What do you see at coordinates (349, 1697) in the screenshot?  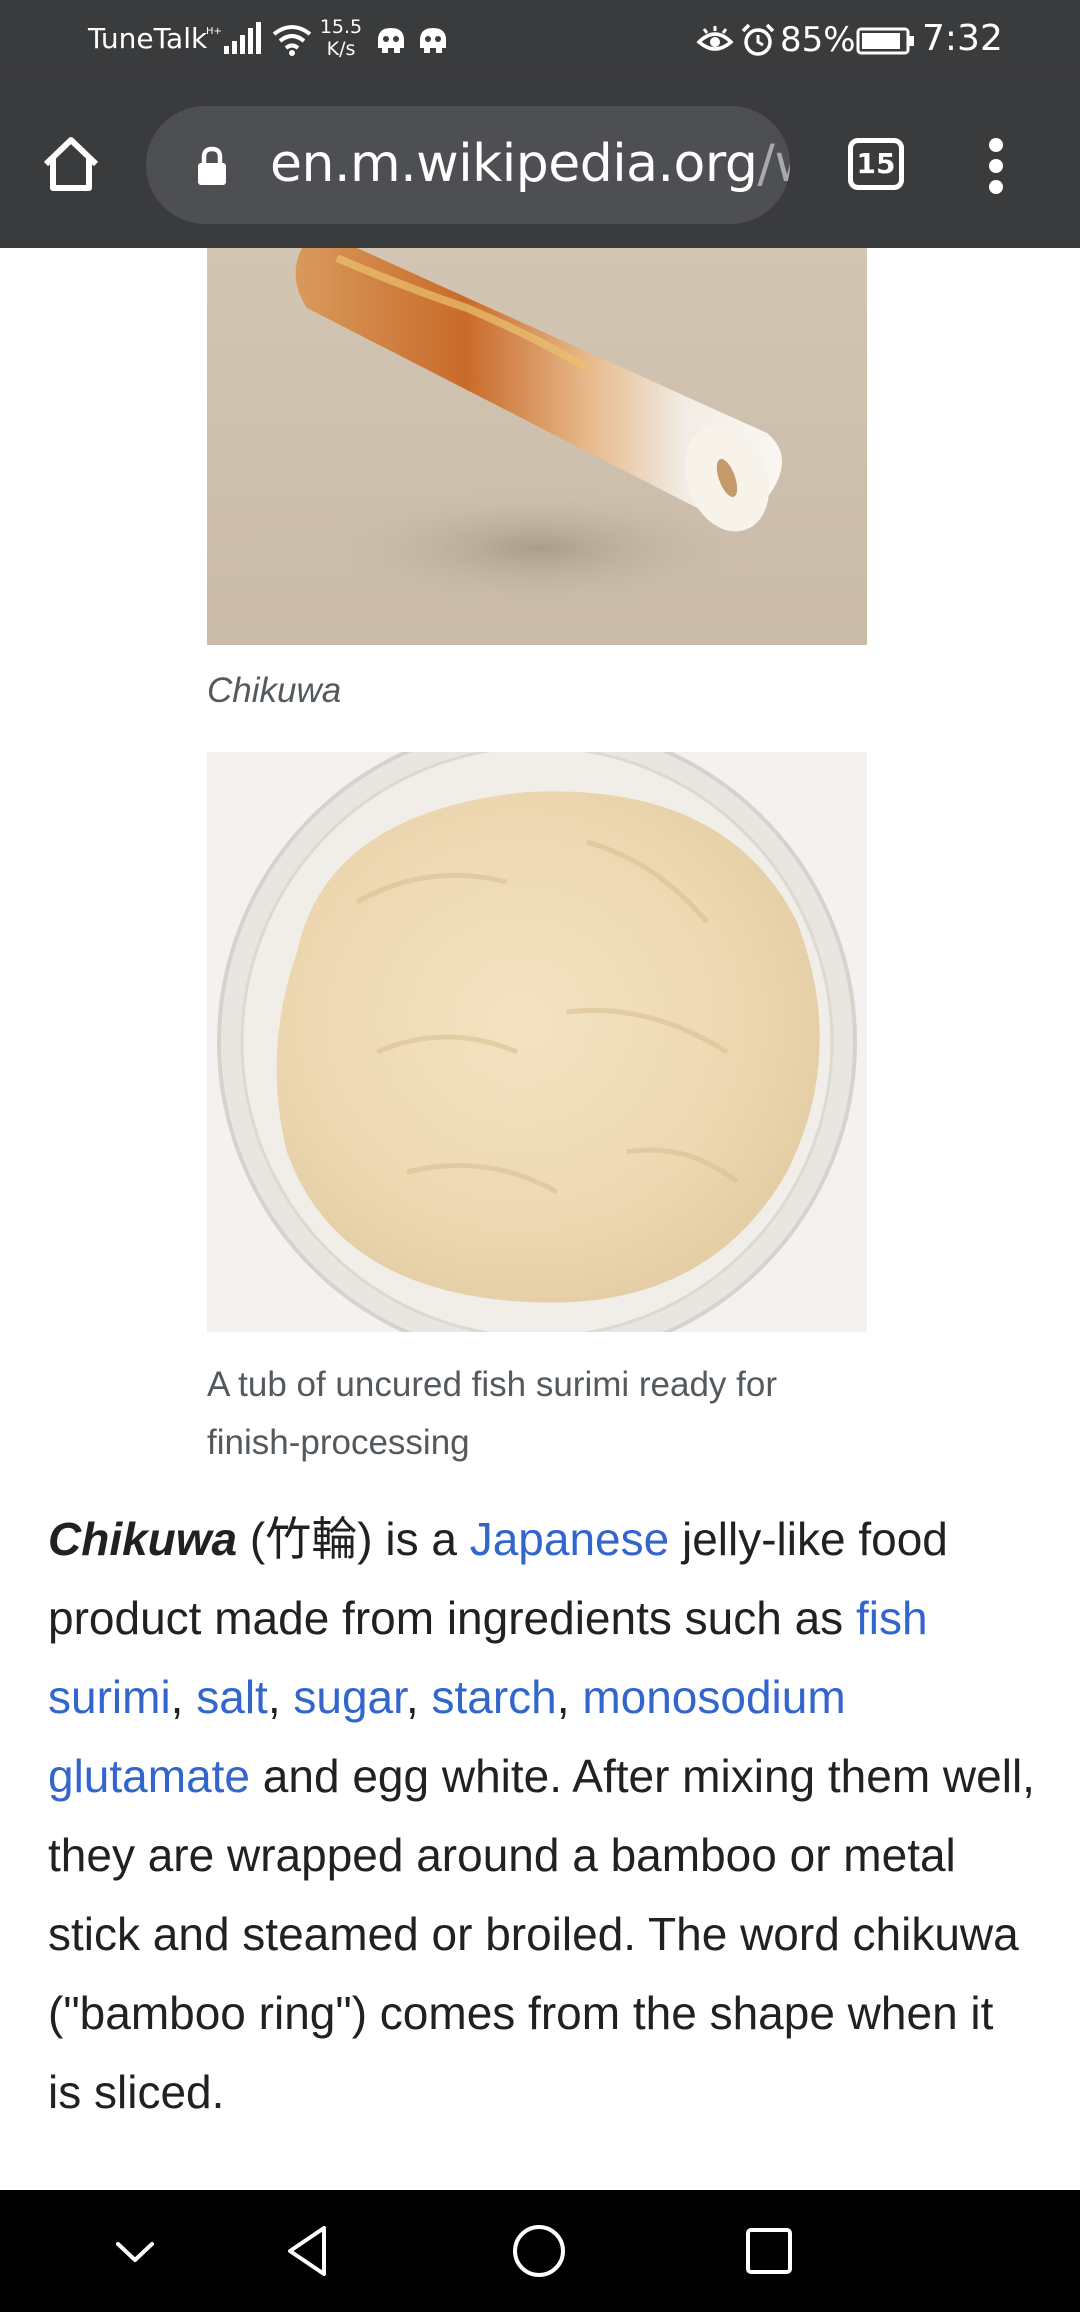 I see `link-sugar: sugar` at bounding box center [349, 1697].